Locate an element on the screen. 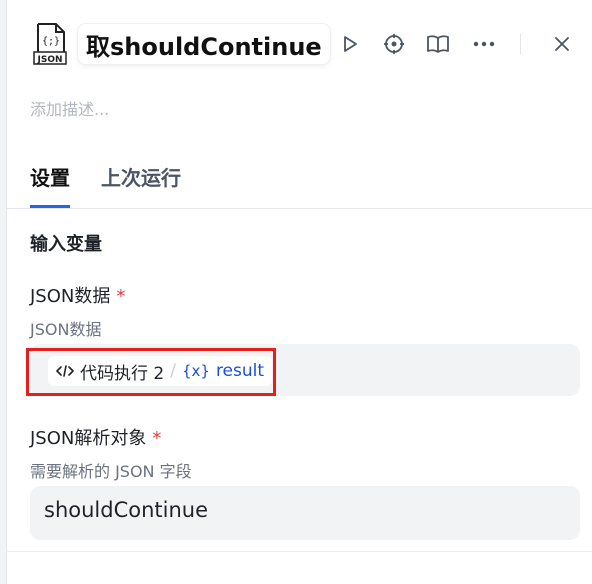 This screenshot has height=584, width=592. json-data-label: JSON数据 * is located at coordinates (77, 295).